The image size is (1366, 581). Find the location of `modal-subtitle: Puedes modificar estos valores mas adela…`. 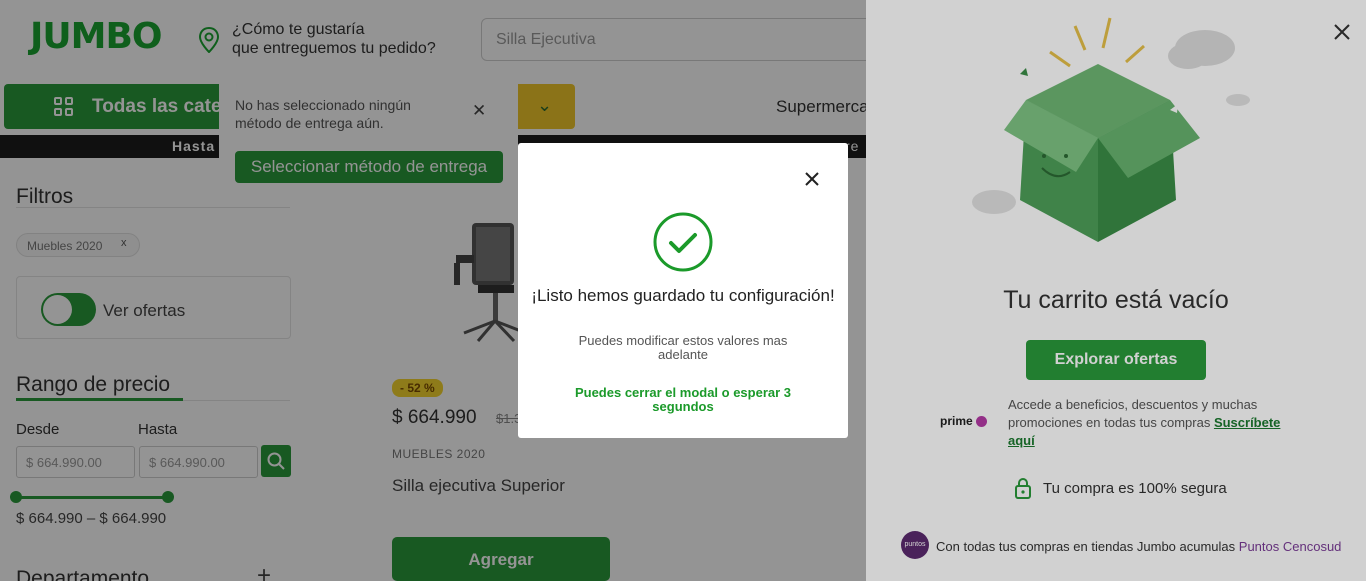

modal-subtitle: Puedes modificar estos valores mas adela… is located at coordinates (683, 347).